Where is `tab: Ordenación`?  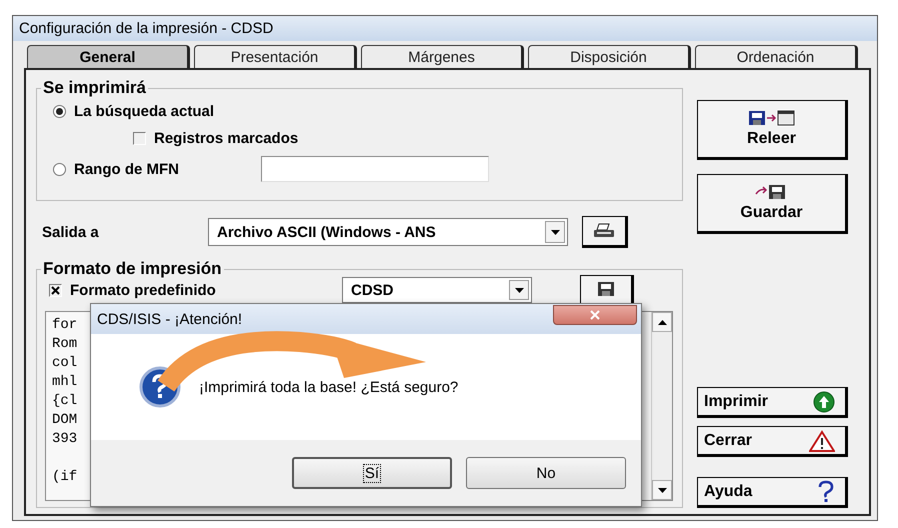 tab: Ordenación is located at coordinates (776, 56).